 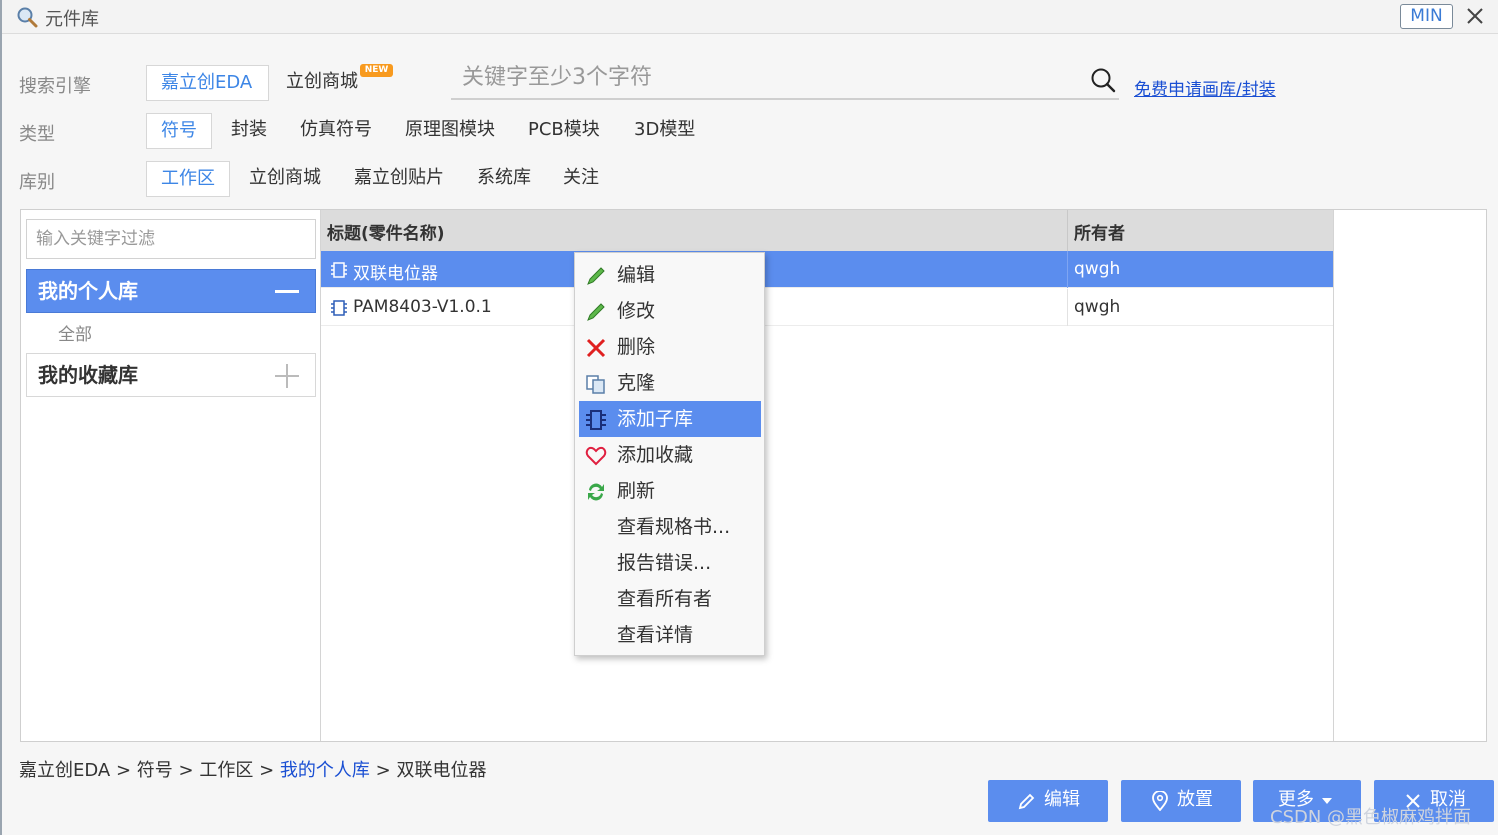 What do you see at coordinates (155, 770) in the screenshot?
I see `breadcrumb-item: 符号` at bounding box center [155, 770].